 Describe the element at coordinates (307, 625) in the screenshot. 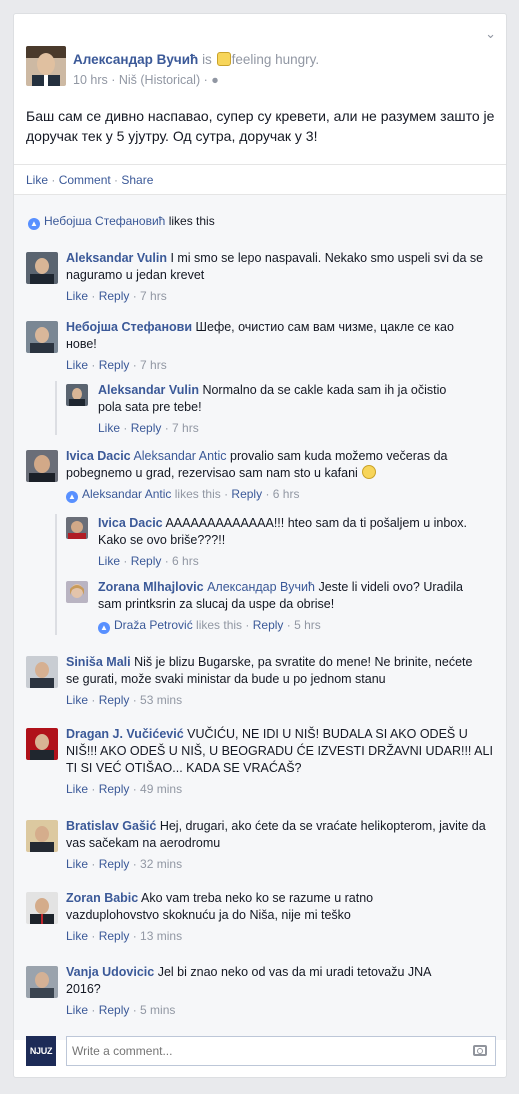

I see `comment-time: 5 hrs` at that location.